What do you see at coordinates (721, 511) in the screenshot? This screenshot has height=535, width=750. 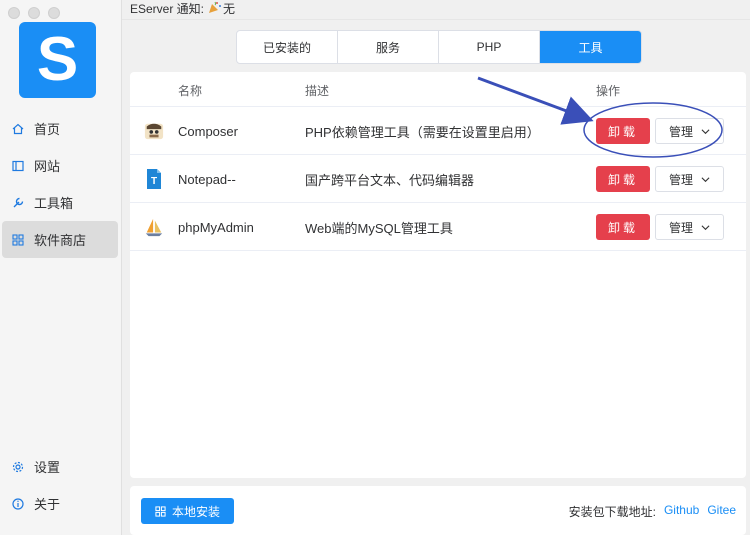 I see `gitee-link: Gitee` at bounding box center [721, 511].